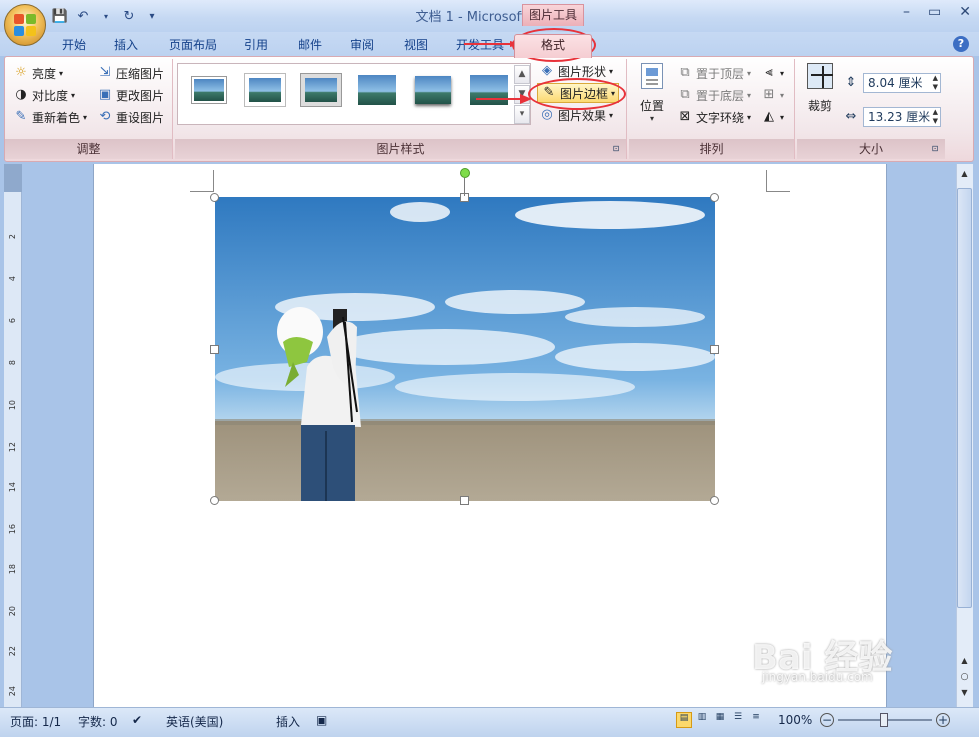 Image resolution: width=979 pixels, height=737 pixels. What do you see at coordinates (194, 721) in the screenshot?
I see `language-indicator: 英语(美国)` at bounding box center [194, 721].